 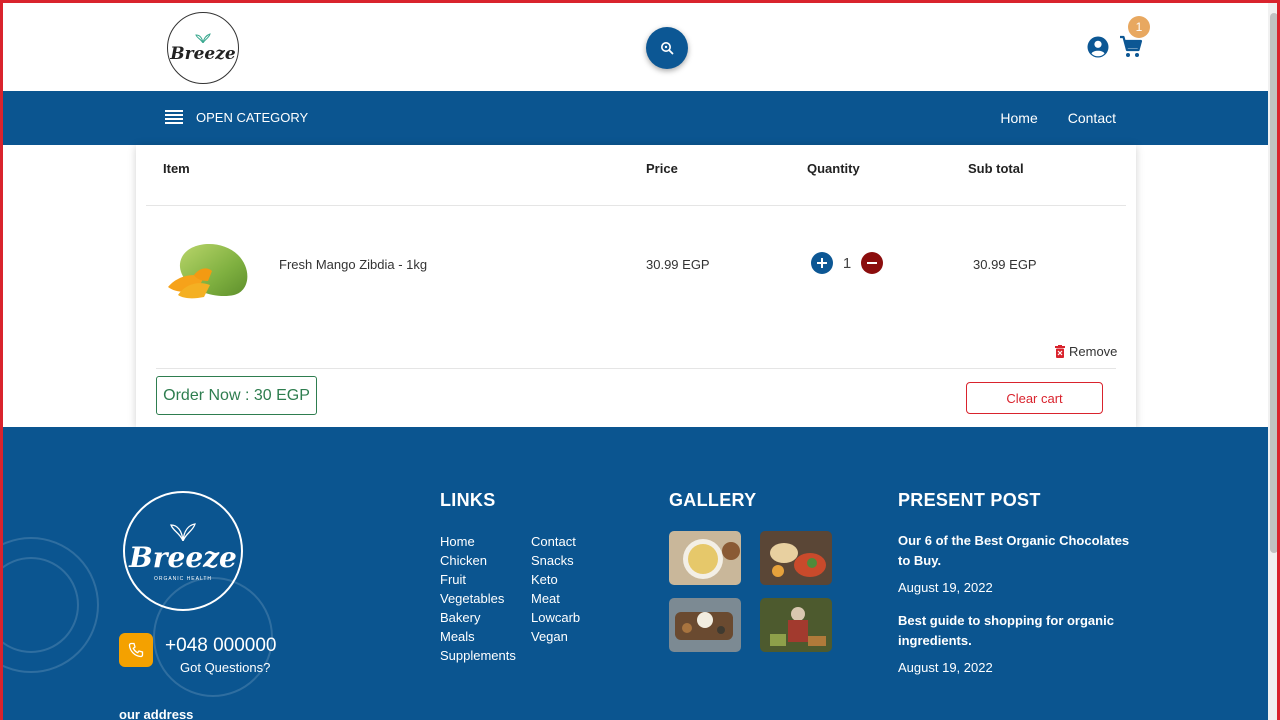 What do you see at coordinates (555, 541) in the screenshot?
I see `footer-link-contact: Contact` at bounding box center [555, 541].